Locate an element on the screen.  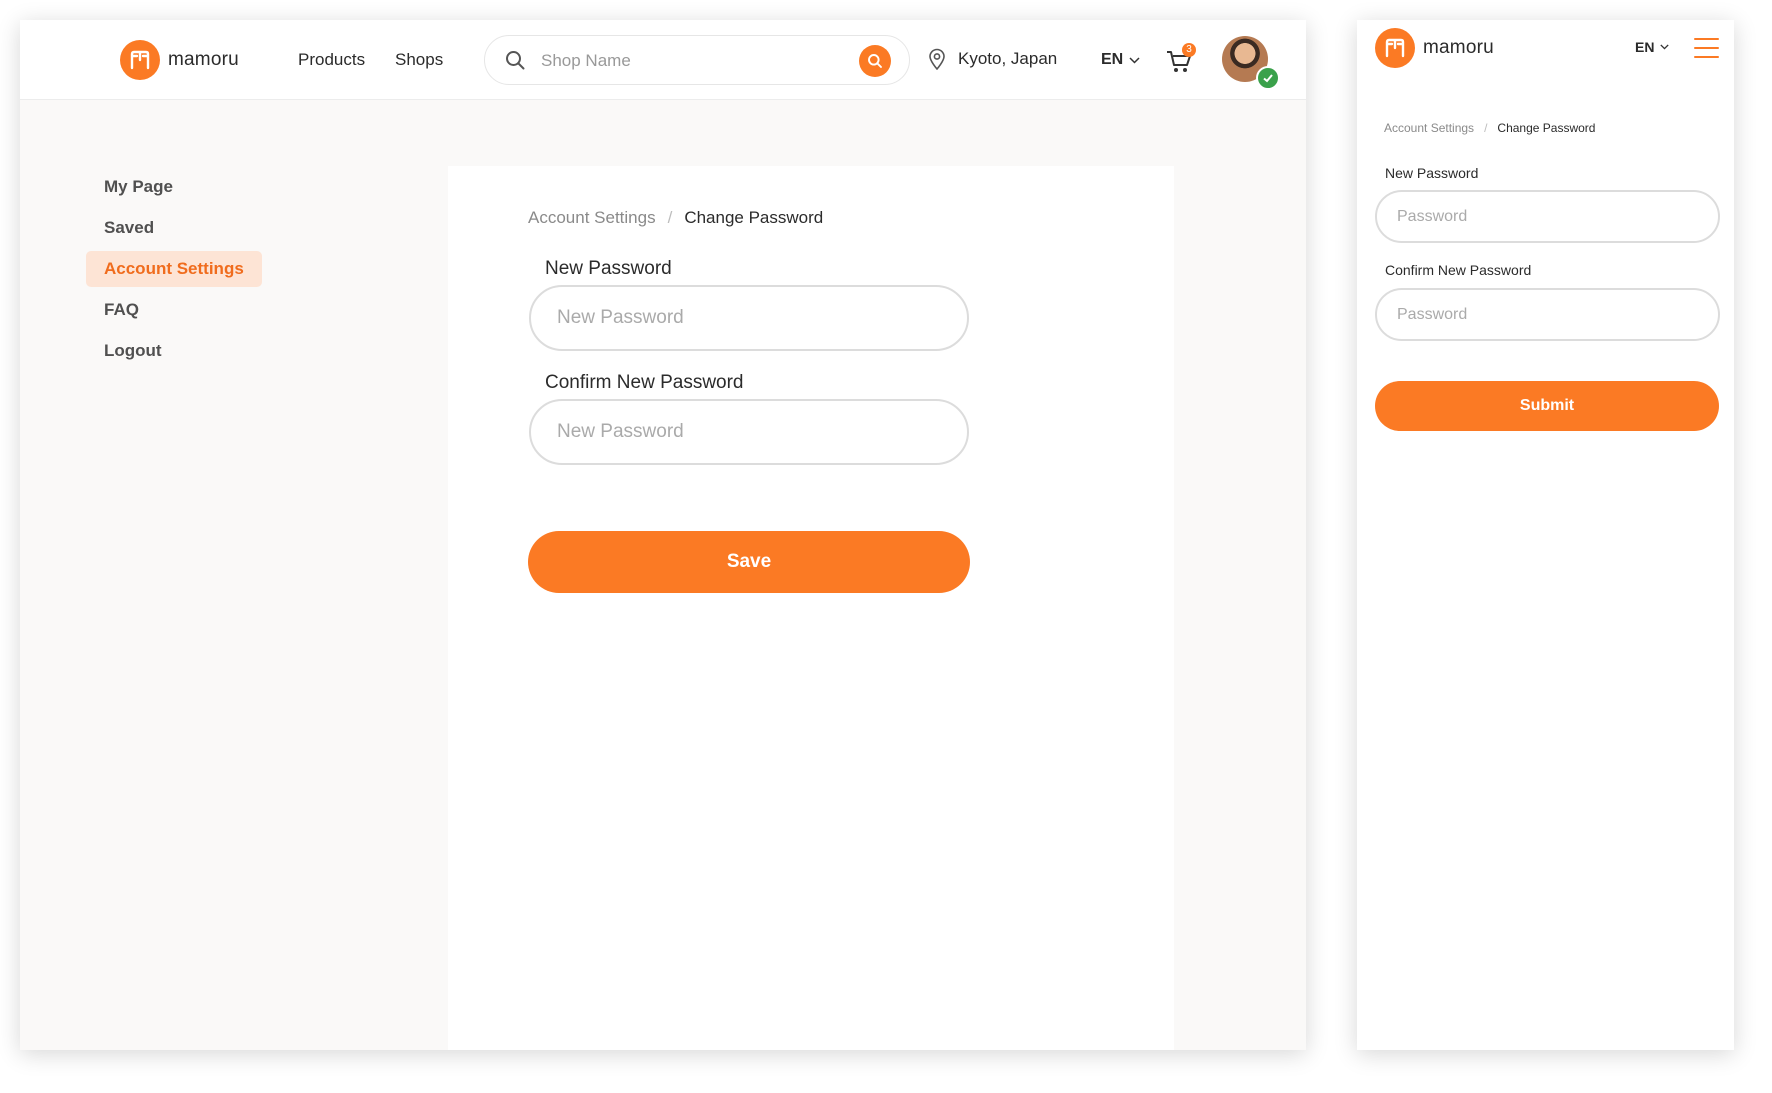
cart-count-badge: 3 is located at coordinates (1189, 50).